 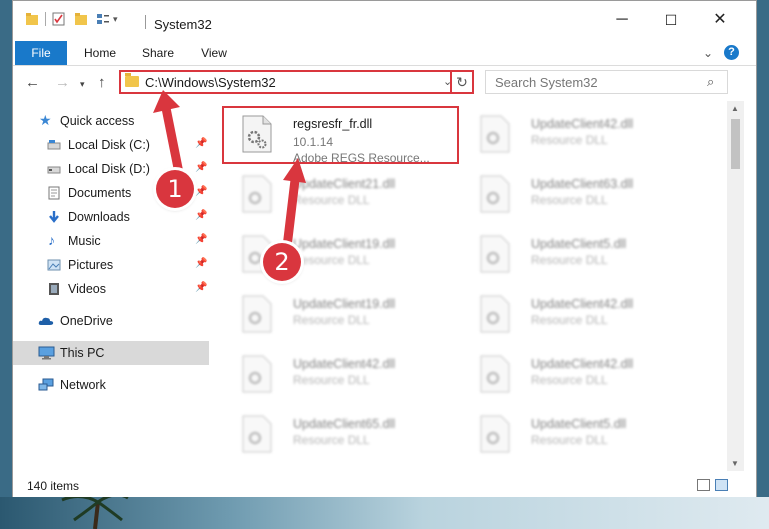 What do you see at coordinates (343, 317) in the screenshot?
I see `file-item: UpdateClient19.dll Resource DLL` at bounding box center [343, 317].